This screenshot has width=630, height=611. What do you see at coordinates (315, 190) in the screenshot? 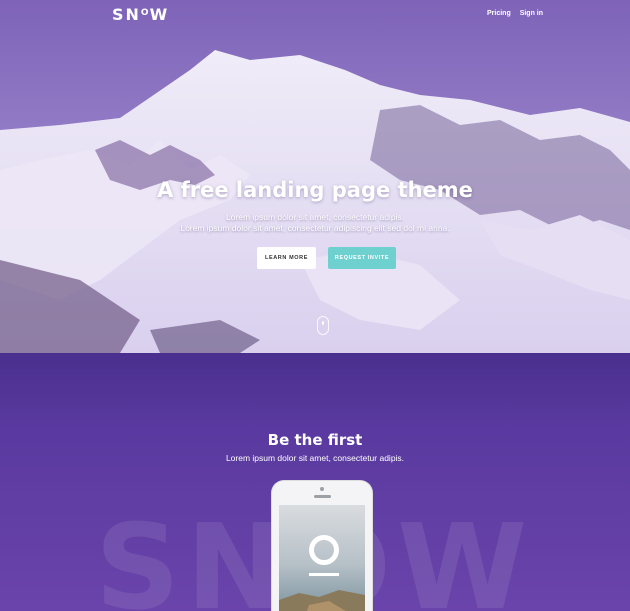
I see `hero-headline: A free landing page theme` at bounding box center [315, 190].